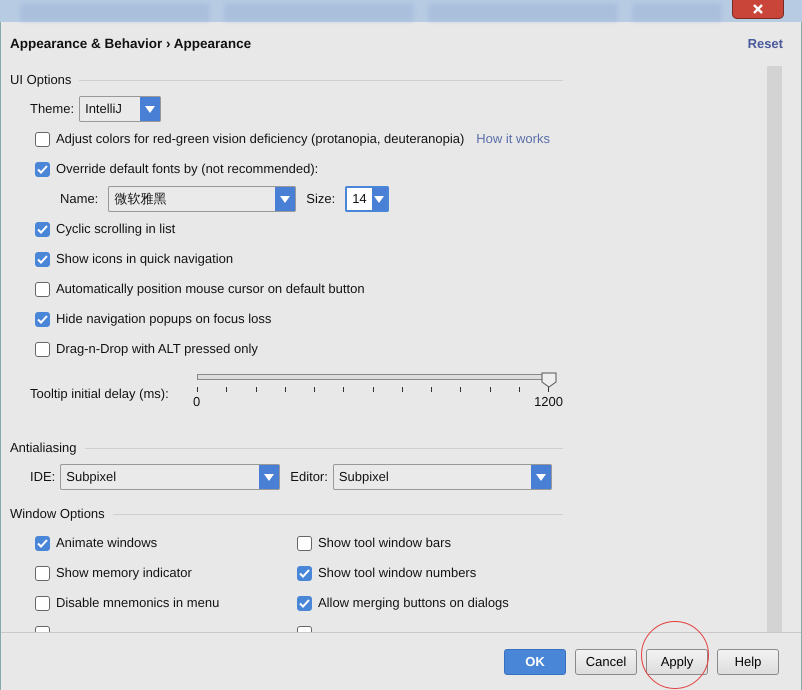 The width and height of the screenshot is (802, 690). What do you see at coordinates (43, 477) in the screenshot?
I see `field-label: IDE:` at bounding box center [43, 477].